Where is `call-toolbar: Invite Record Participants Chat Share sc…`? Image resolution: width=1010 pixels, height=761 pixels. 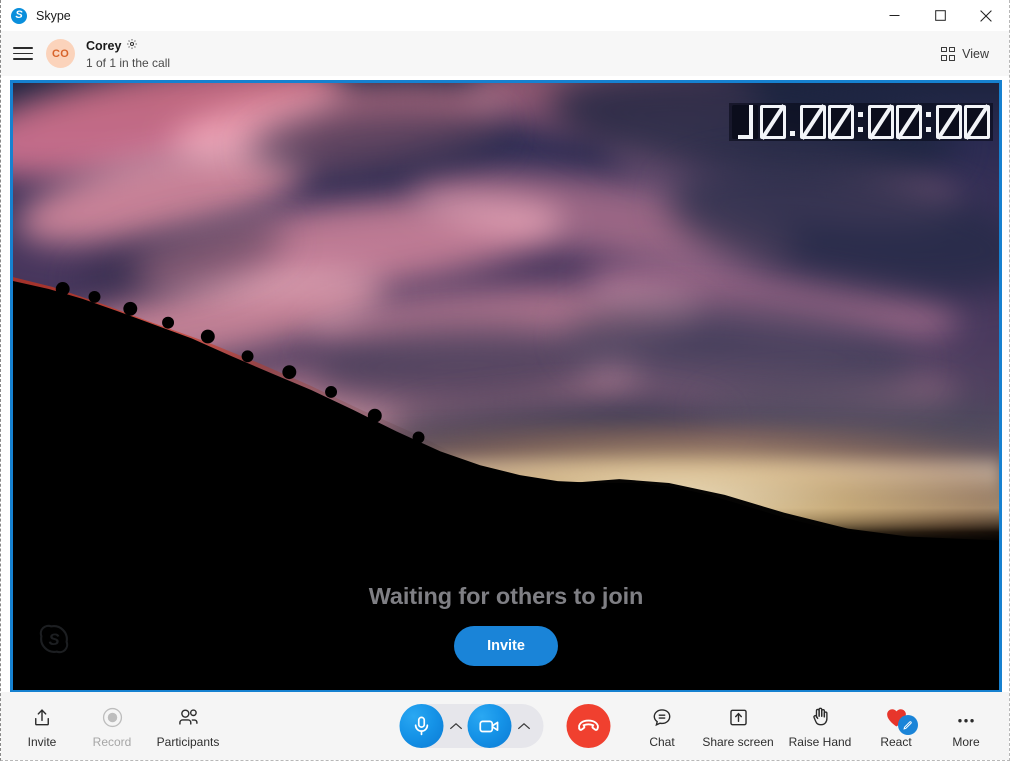 call-toolbar: Invite Record Participants Chat Share sc… is located at coordinates (505, 726).